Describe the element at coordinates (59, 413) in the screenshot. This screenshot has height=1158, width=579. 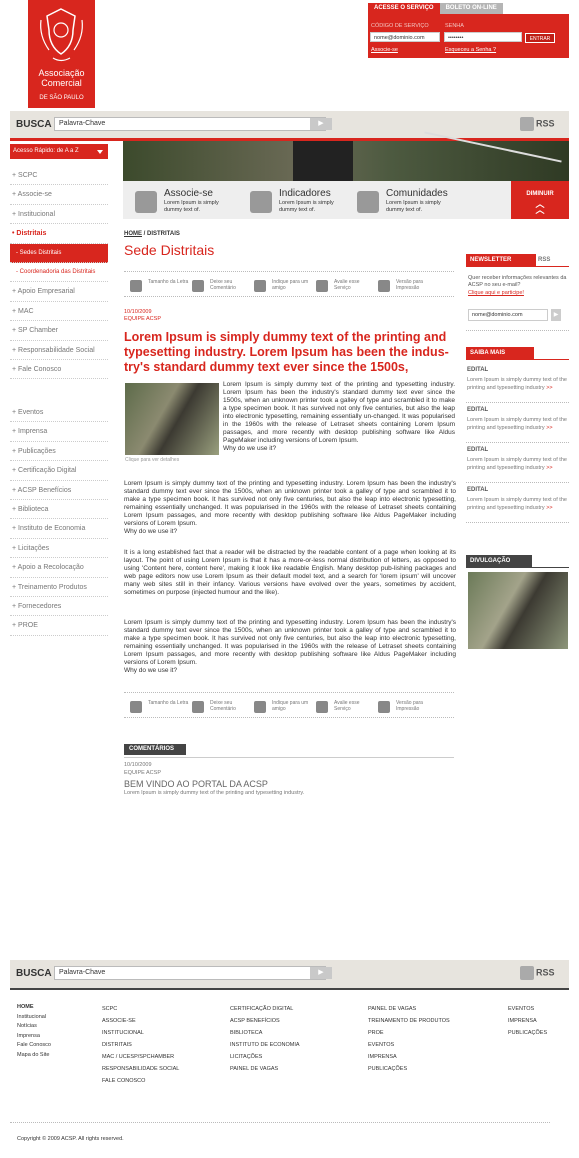
I see `sidebar-item: + Eventos` at that location.